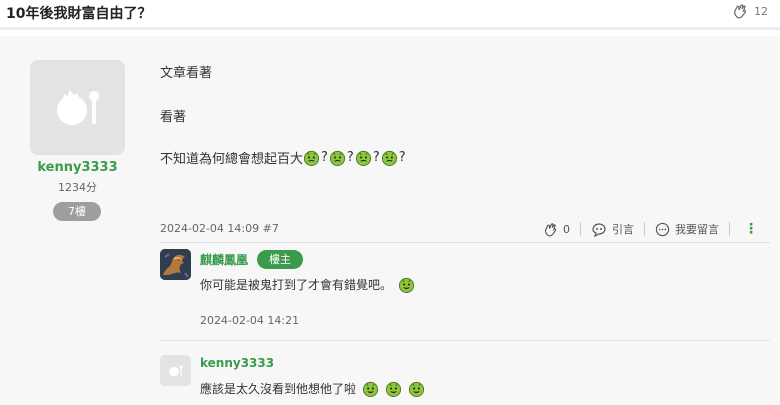  Describe the element at coordinates (250, 320) in the screenshot. I see `comment-time: 2024-02-04 14:21` at that location.